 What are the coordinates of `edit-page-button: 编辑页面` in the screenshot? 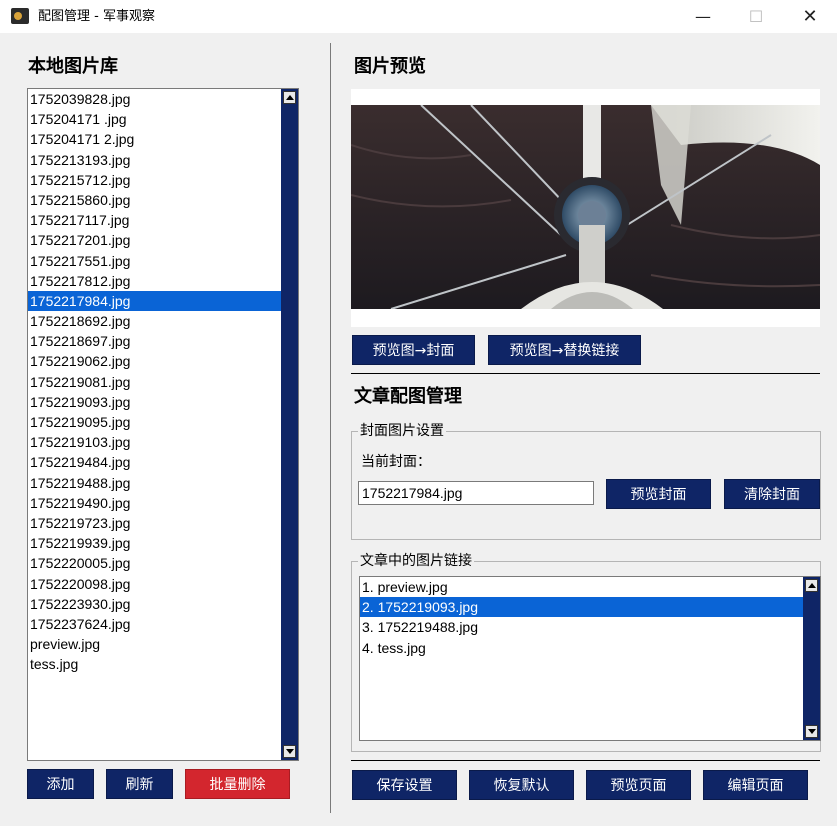 It's located at (755, 785).